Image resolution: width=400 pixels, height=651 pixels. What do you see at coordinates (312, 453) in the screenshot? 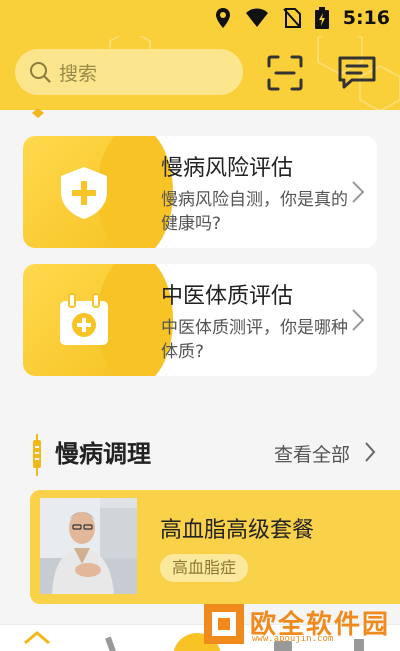
I see `view-all-link: 查看全部` at bounding box center [312, 453].